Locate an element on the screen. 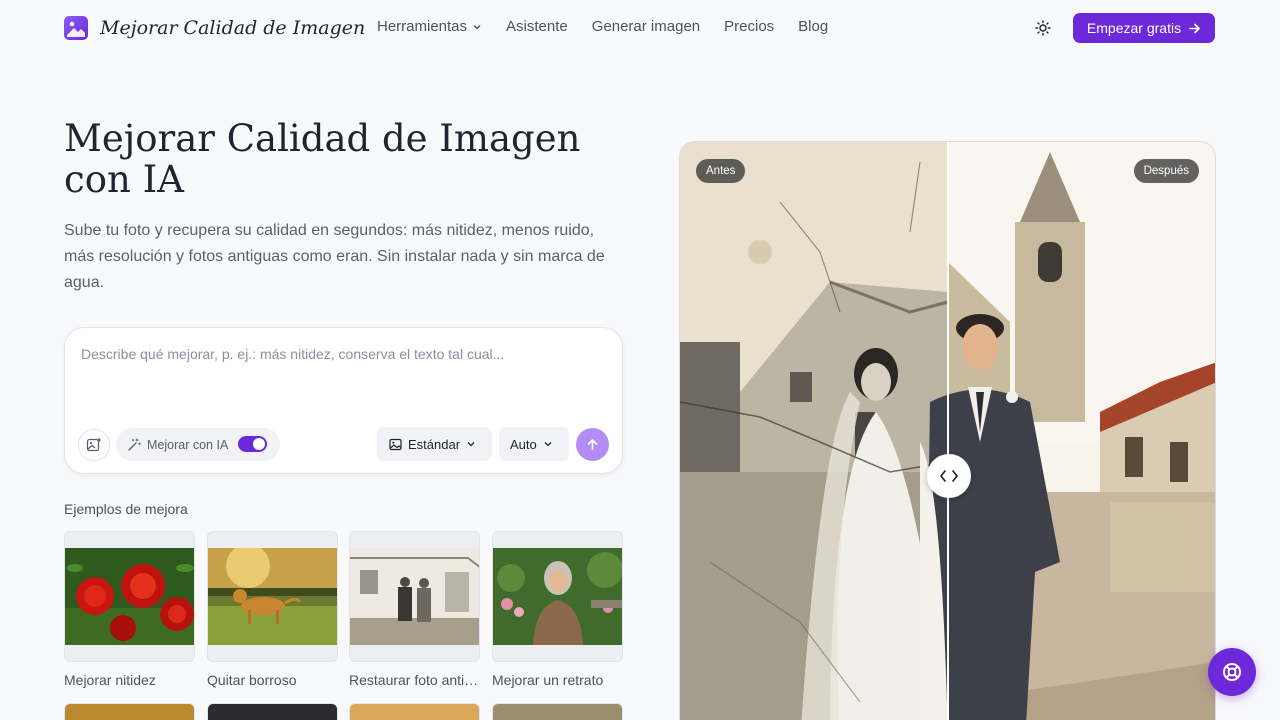 The height and width of the screenshot is (720, 1280). nav-item-label: Blog is located at coordinates (813, 26).